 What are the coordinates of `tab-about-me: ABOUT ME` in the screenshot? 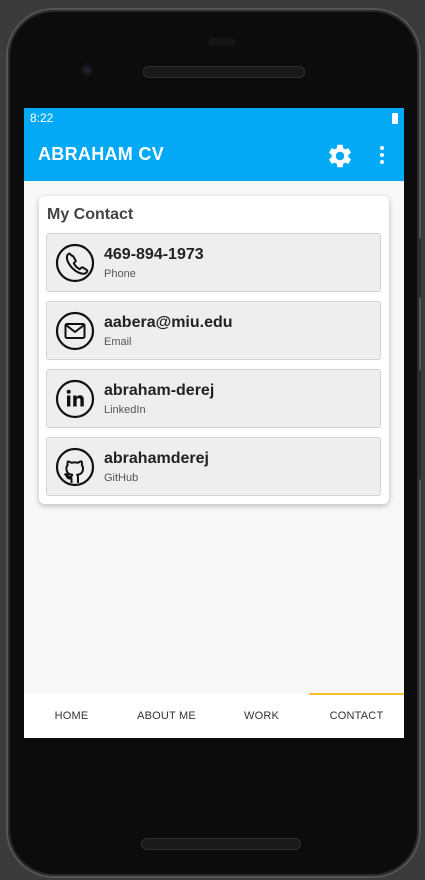 It's located at (166, 715).